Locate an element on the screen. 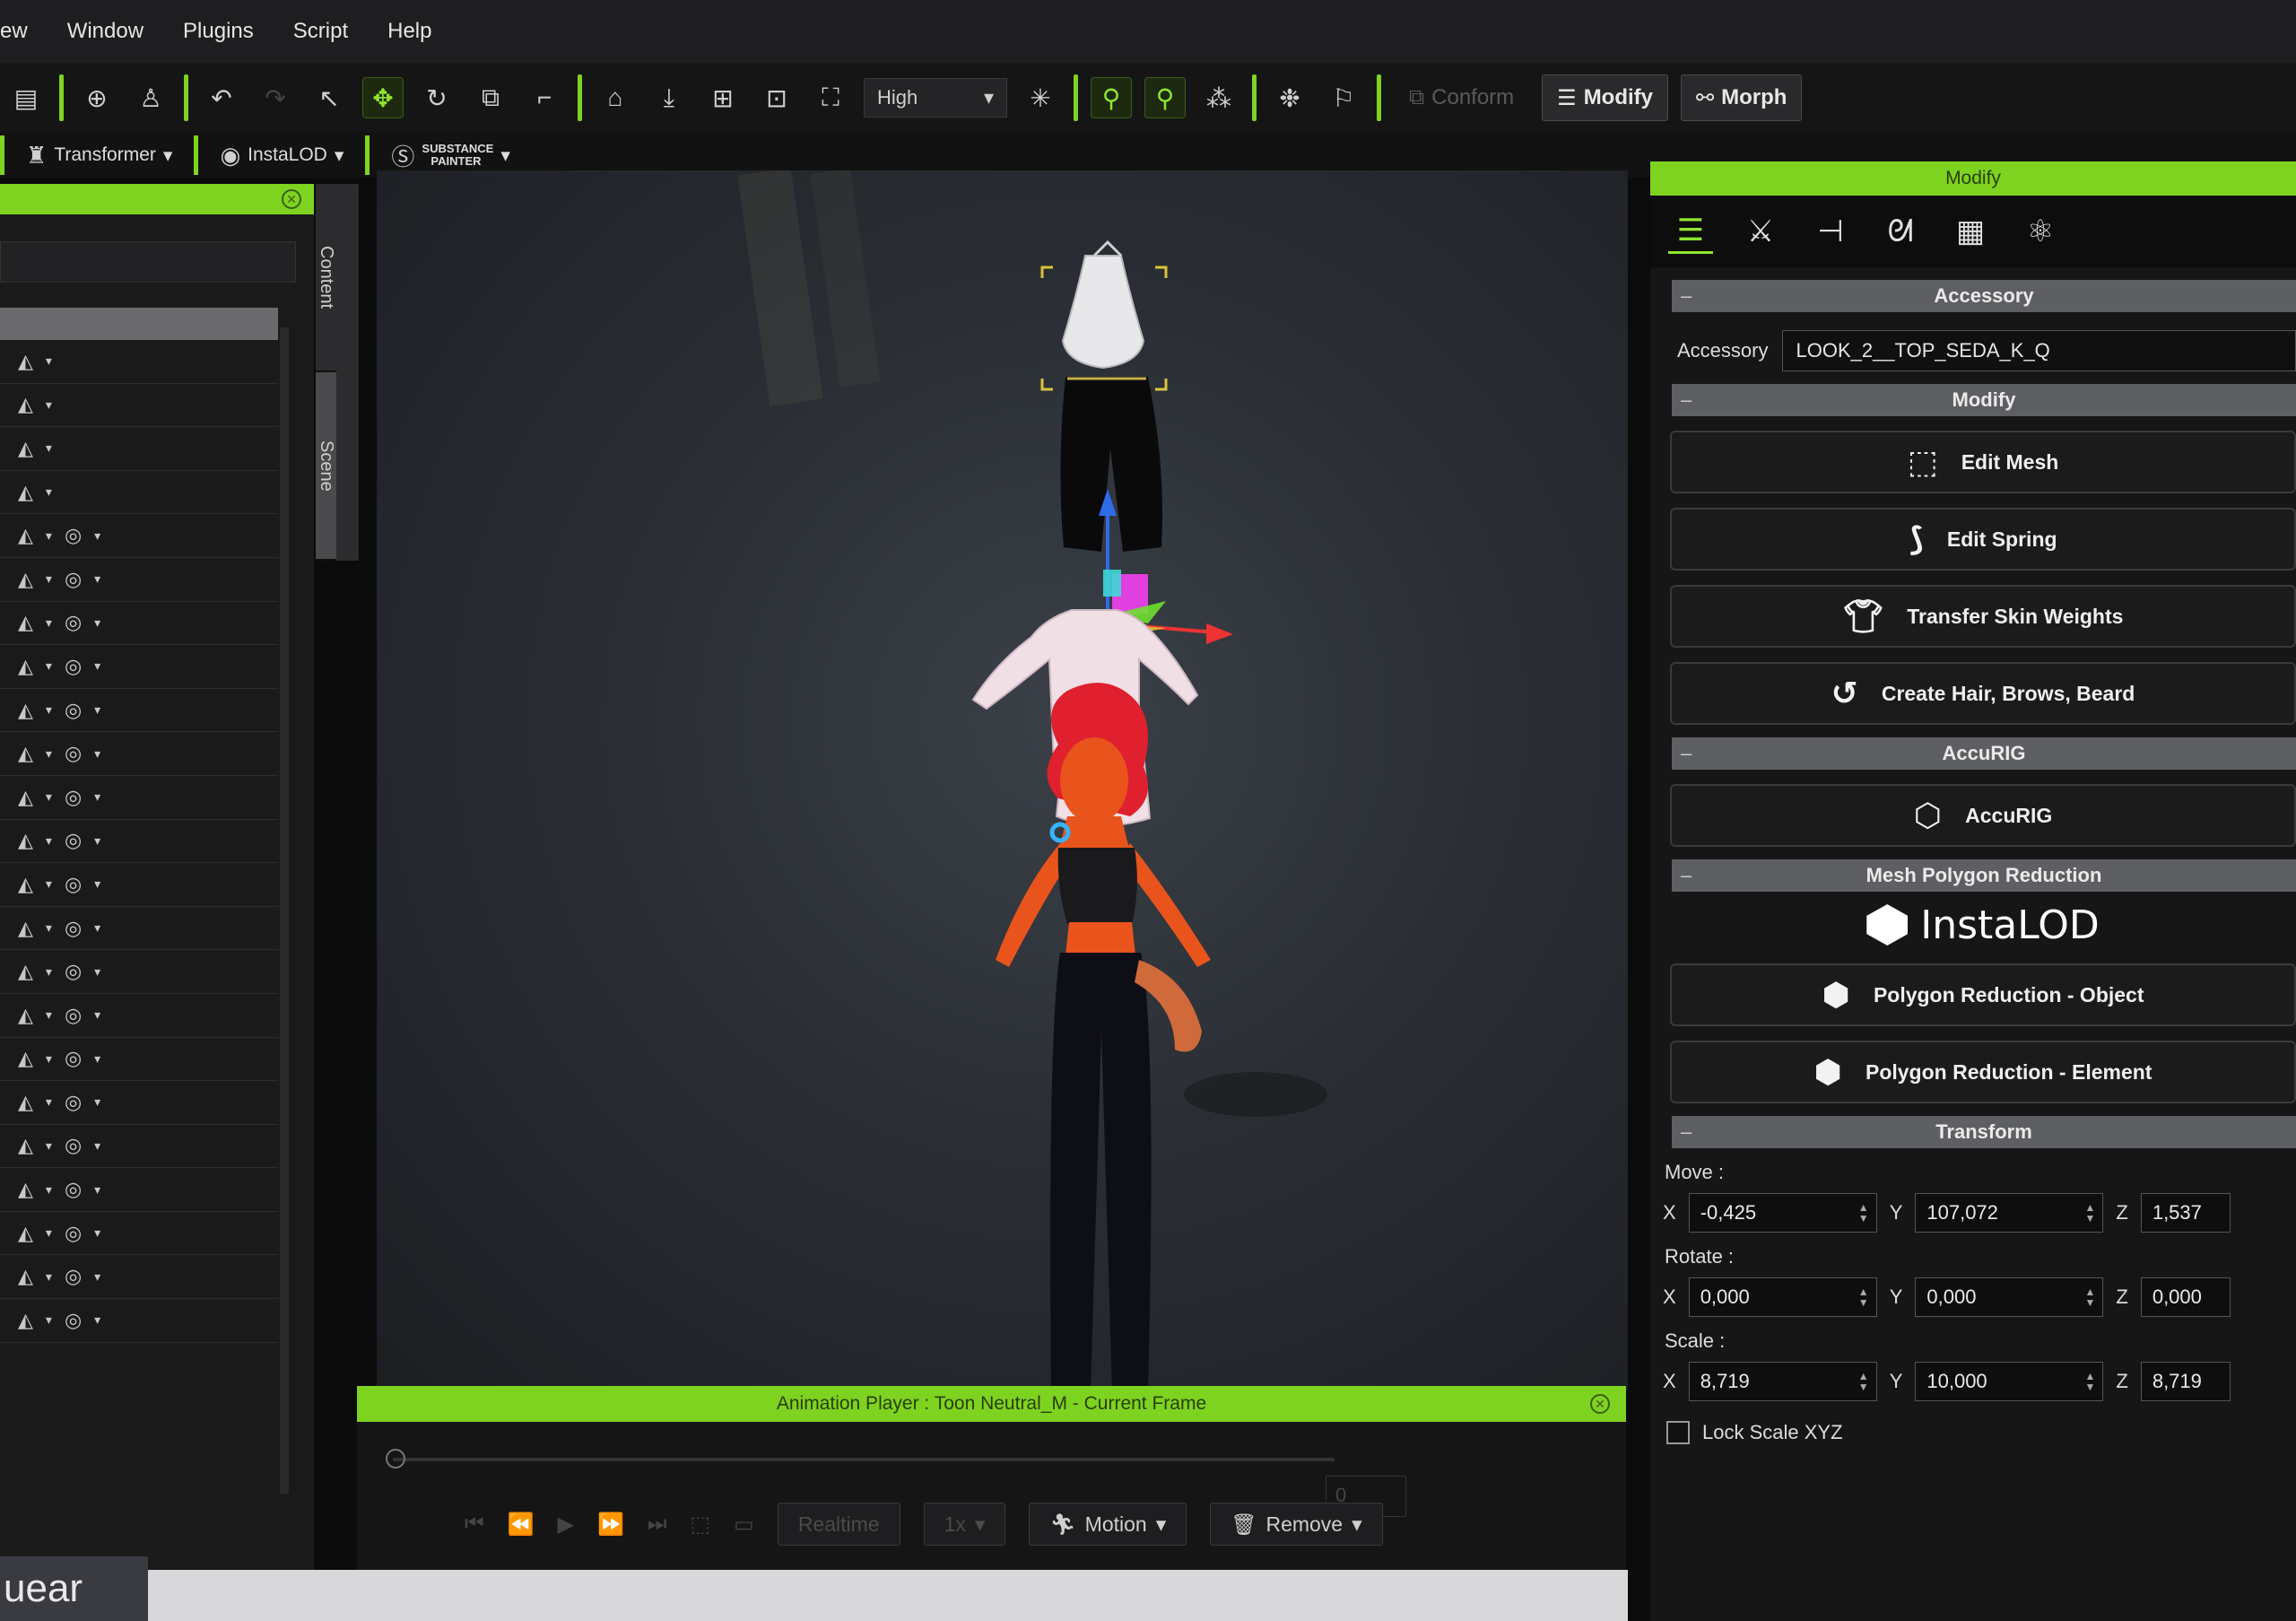 The image size is (2296, 1621). range-icon: ▭ is located at coordinates (744, 1525).